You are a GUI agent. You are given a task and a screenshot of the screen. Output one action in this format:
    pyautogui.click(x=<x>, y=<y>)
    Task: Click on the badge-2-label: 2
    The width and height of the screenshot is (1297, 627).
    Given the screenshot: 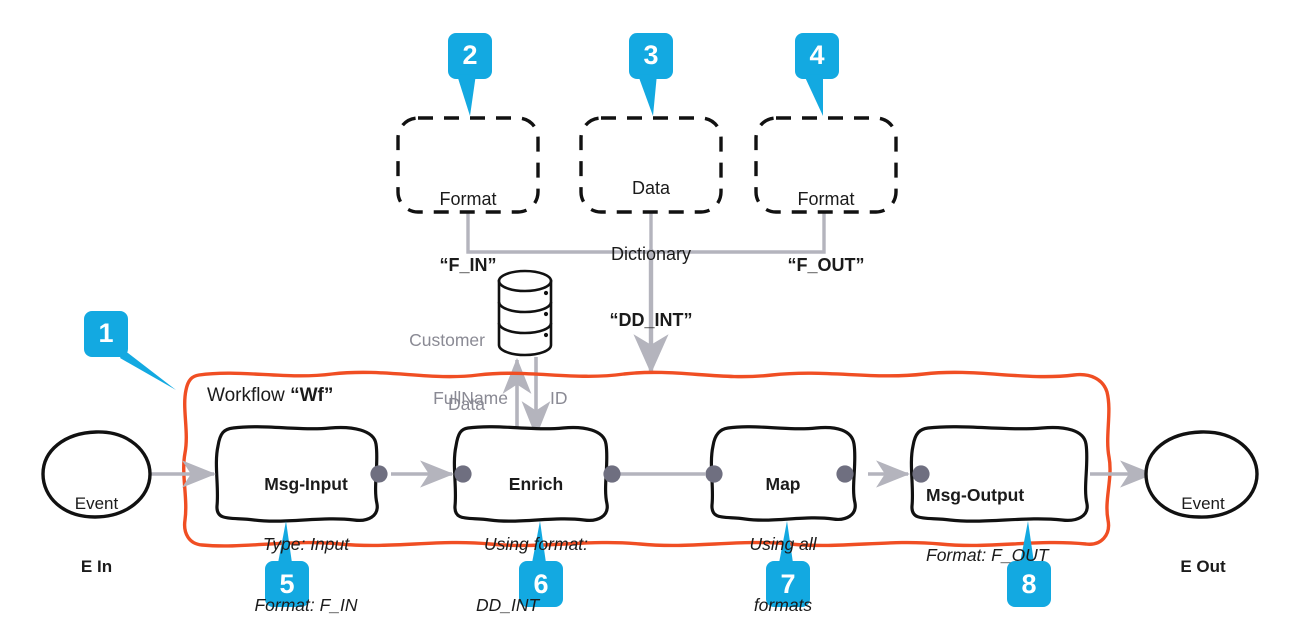 What is the action you would take?
    pyautogui.click(x=470, y=55)
    